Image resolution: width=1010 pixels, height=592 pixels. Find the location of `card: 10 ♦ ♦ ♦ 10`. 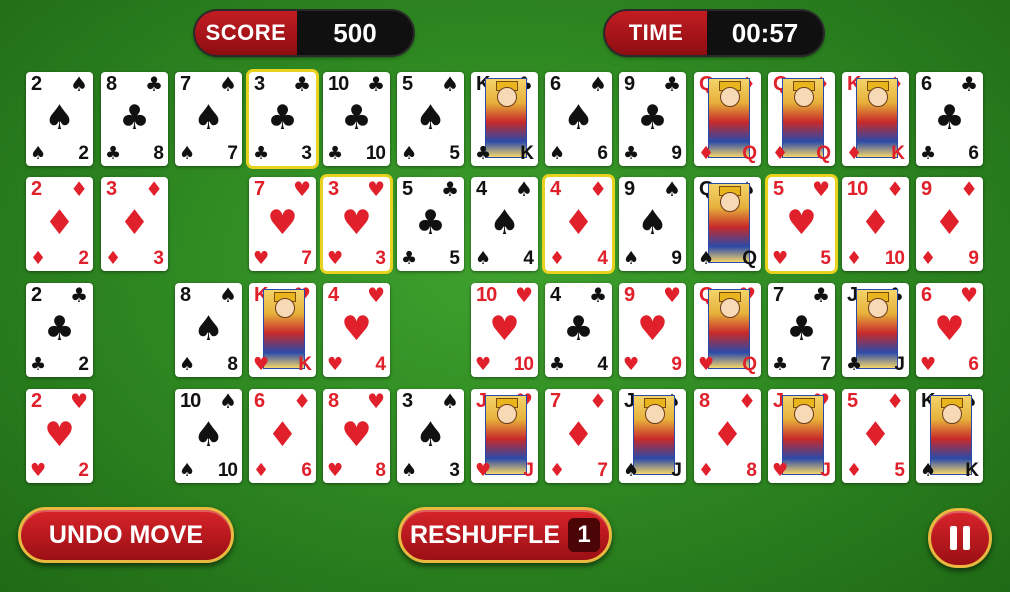

card: 10 ♦ ♦ ♦ 10 is located at coordinates (875, 224).